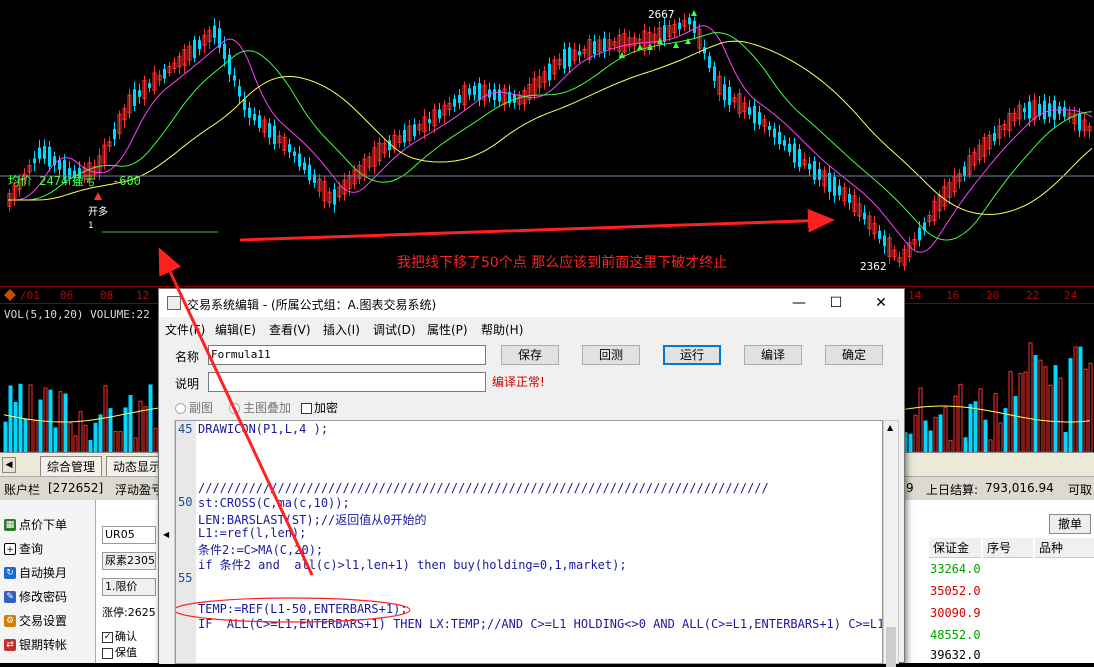 The image size is (1094, 667). I want to click on col-header-seq: 序号, so click(1008, 548).